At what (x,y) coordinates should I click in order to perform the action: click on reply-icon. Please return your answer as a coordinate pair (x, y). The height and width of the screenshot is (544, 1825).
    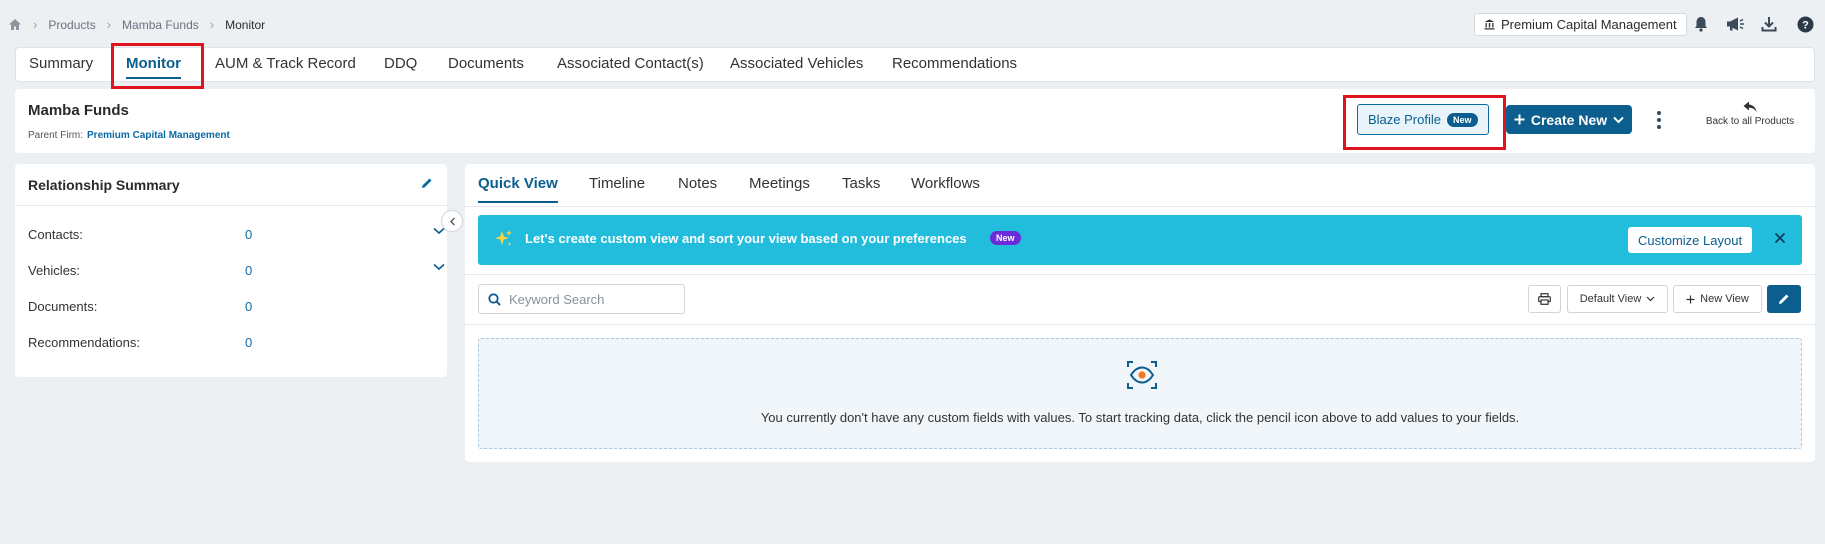
    Looking at the image, I should click on (1750, 107).